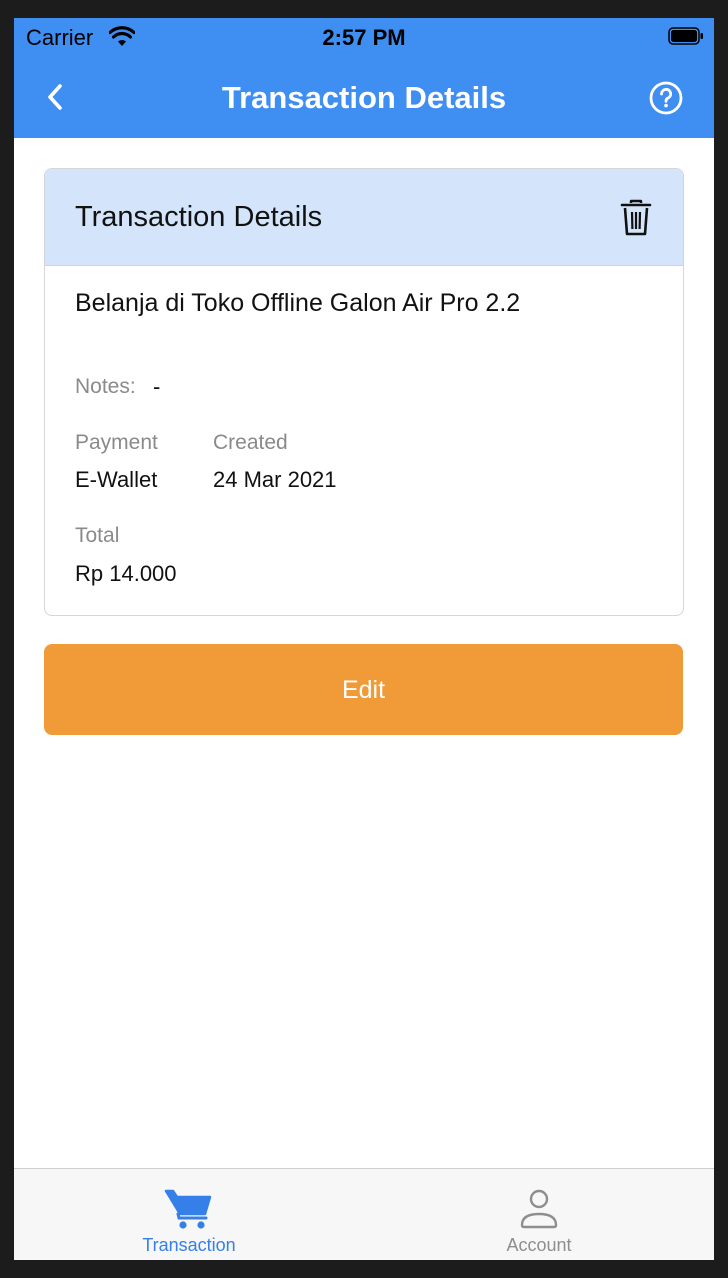 This screenshot has width=728, height=1278. Describe the element at coordinates (250, 442) in the screenshot. I see `created-label: Created` at that location.